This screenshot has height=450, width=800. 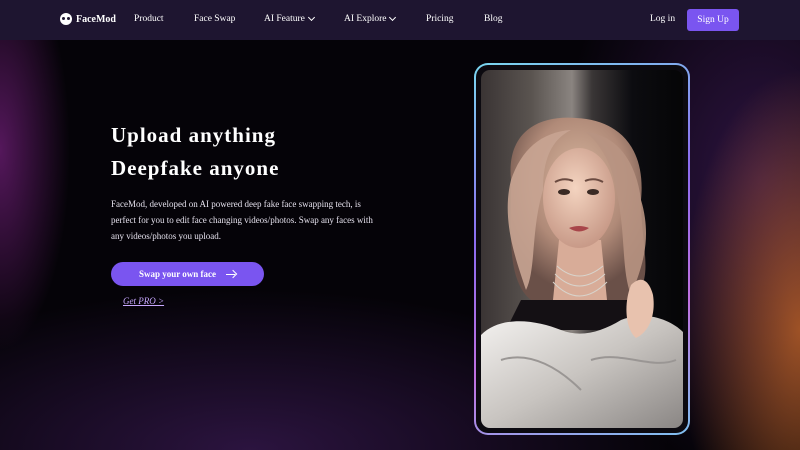 I want to click on login-link: Log in, so click(x=662, y=19).